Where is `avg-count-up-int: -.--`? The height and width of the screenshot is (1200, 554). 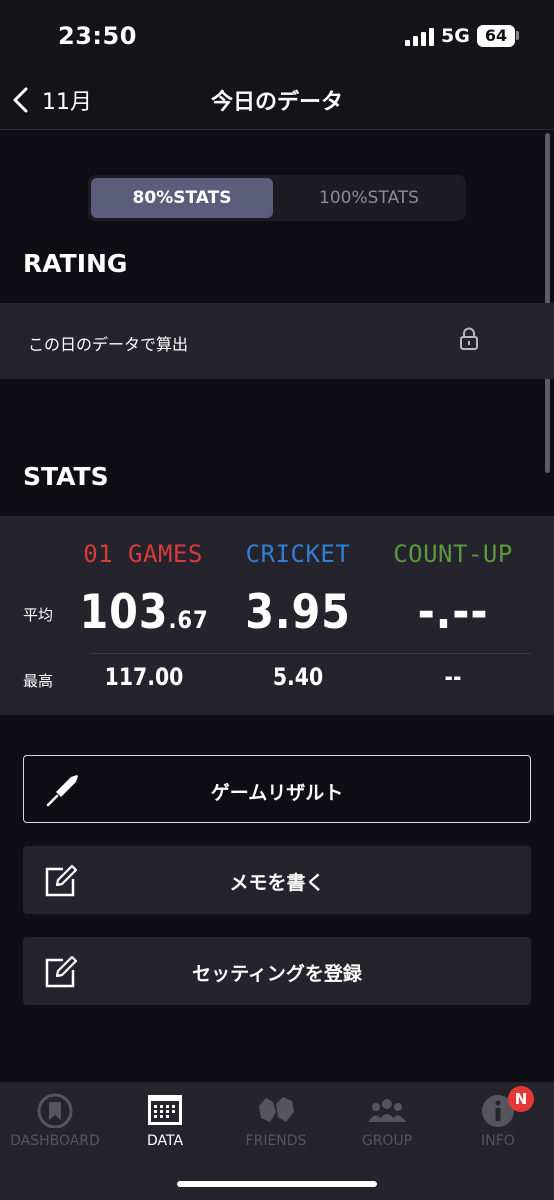
avg-count-up-int: -.-- is located at coordinates (453, 612).